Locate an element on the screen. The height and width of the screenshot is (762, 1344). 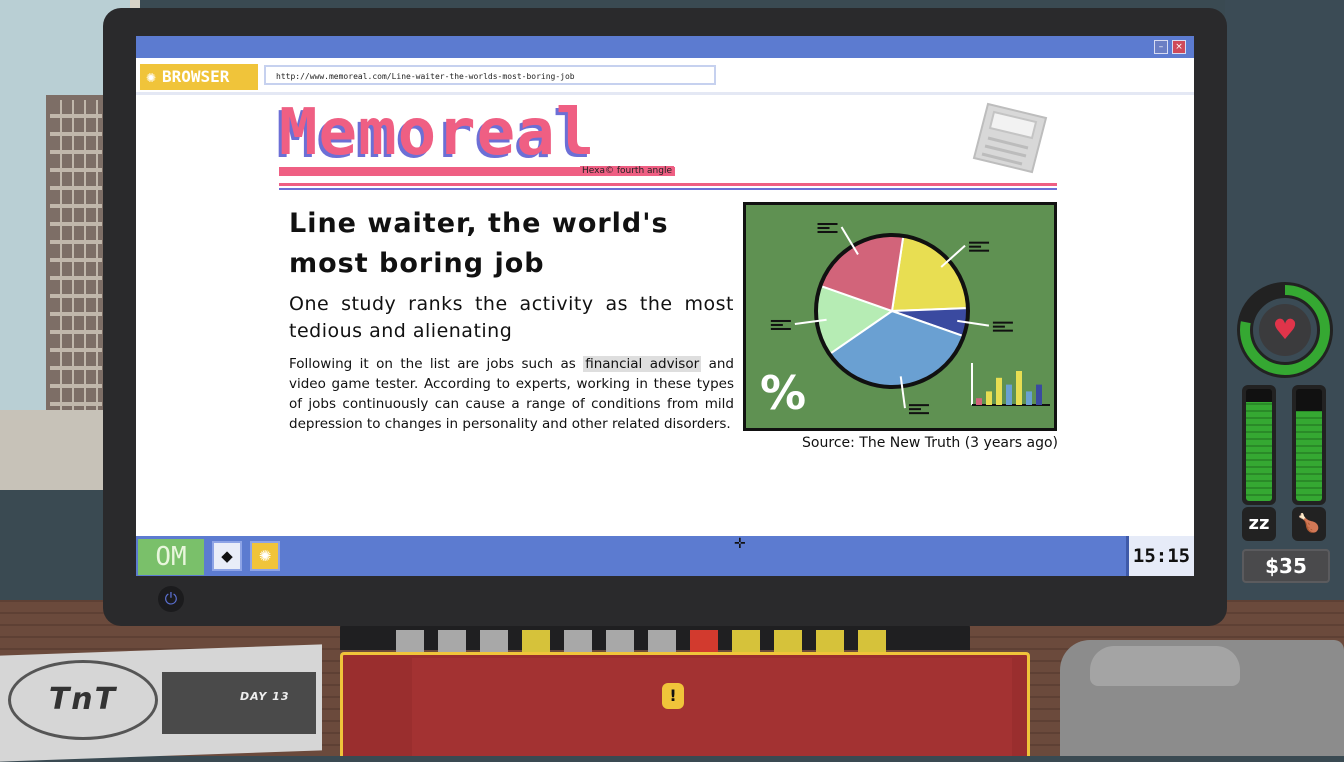
article-highlight-link: financial advisor is located at coordinates (642, 364).